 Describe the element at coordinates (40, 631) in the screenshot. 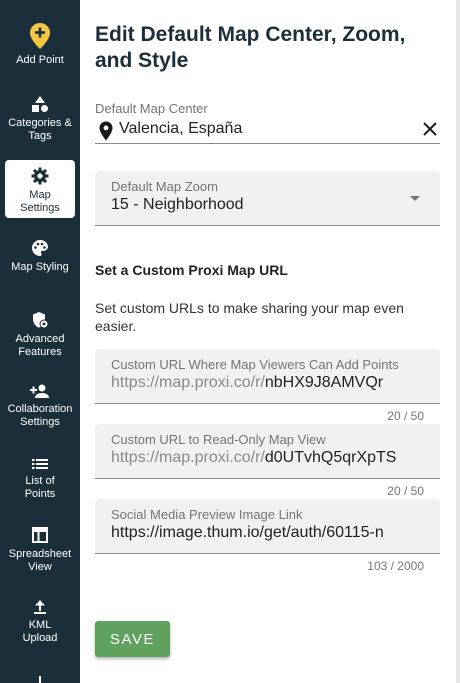

I see `sidebar-item-label: KML Upload` at that location.